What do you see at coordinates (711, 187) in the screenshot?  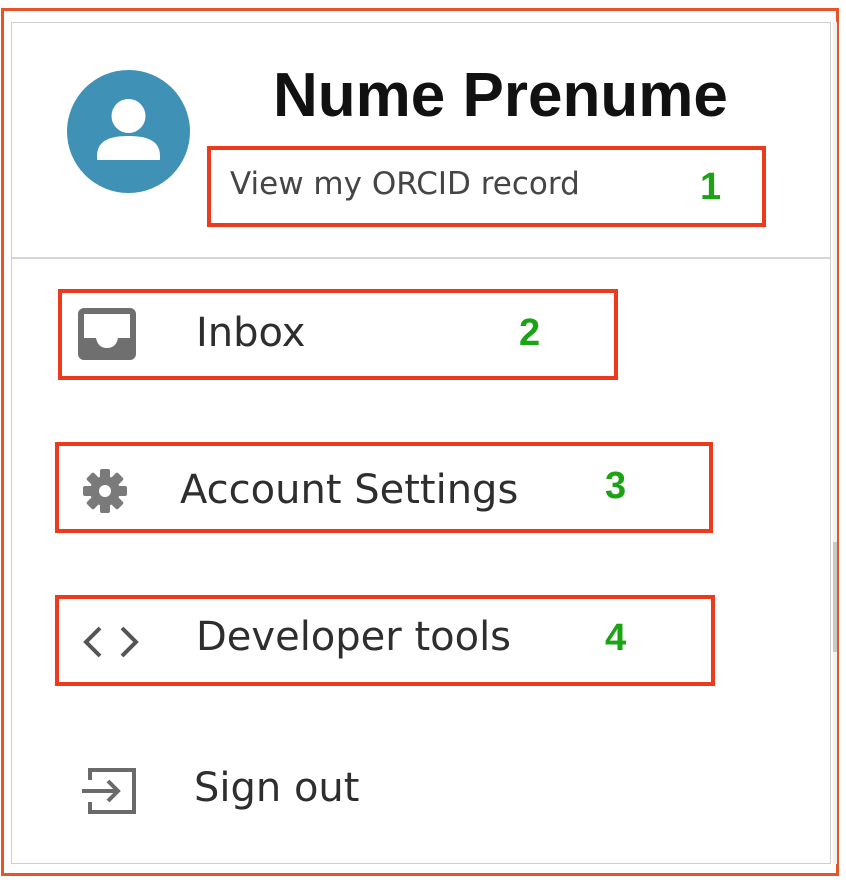 I see `highlight-number-1: 1` at bounding box center [711, 187].